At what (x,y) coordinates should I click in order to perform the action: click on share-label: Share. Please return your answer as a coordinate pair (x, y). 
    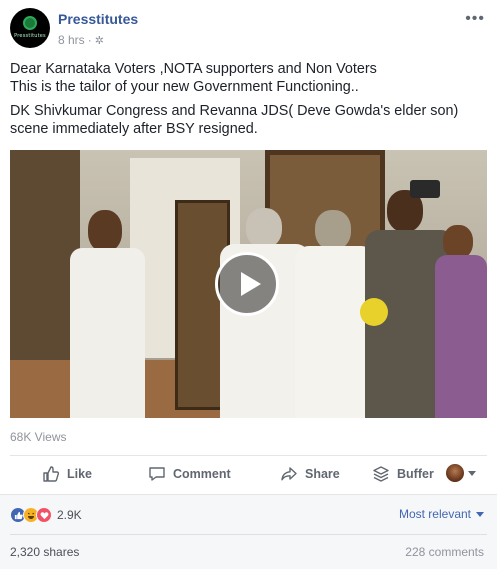
    Looking at the image, I should click on (322, 474).